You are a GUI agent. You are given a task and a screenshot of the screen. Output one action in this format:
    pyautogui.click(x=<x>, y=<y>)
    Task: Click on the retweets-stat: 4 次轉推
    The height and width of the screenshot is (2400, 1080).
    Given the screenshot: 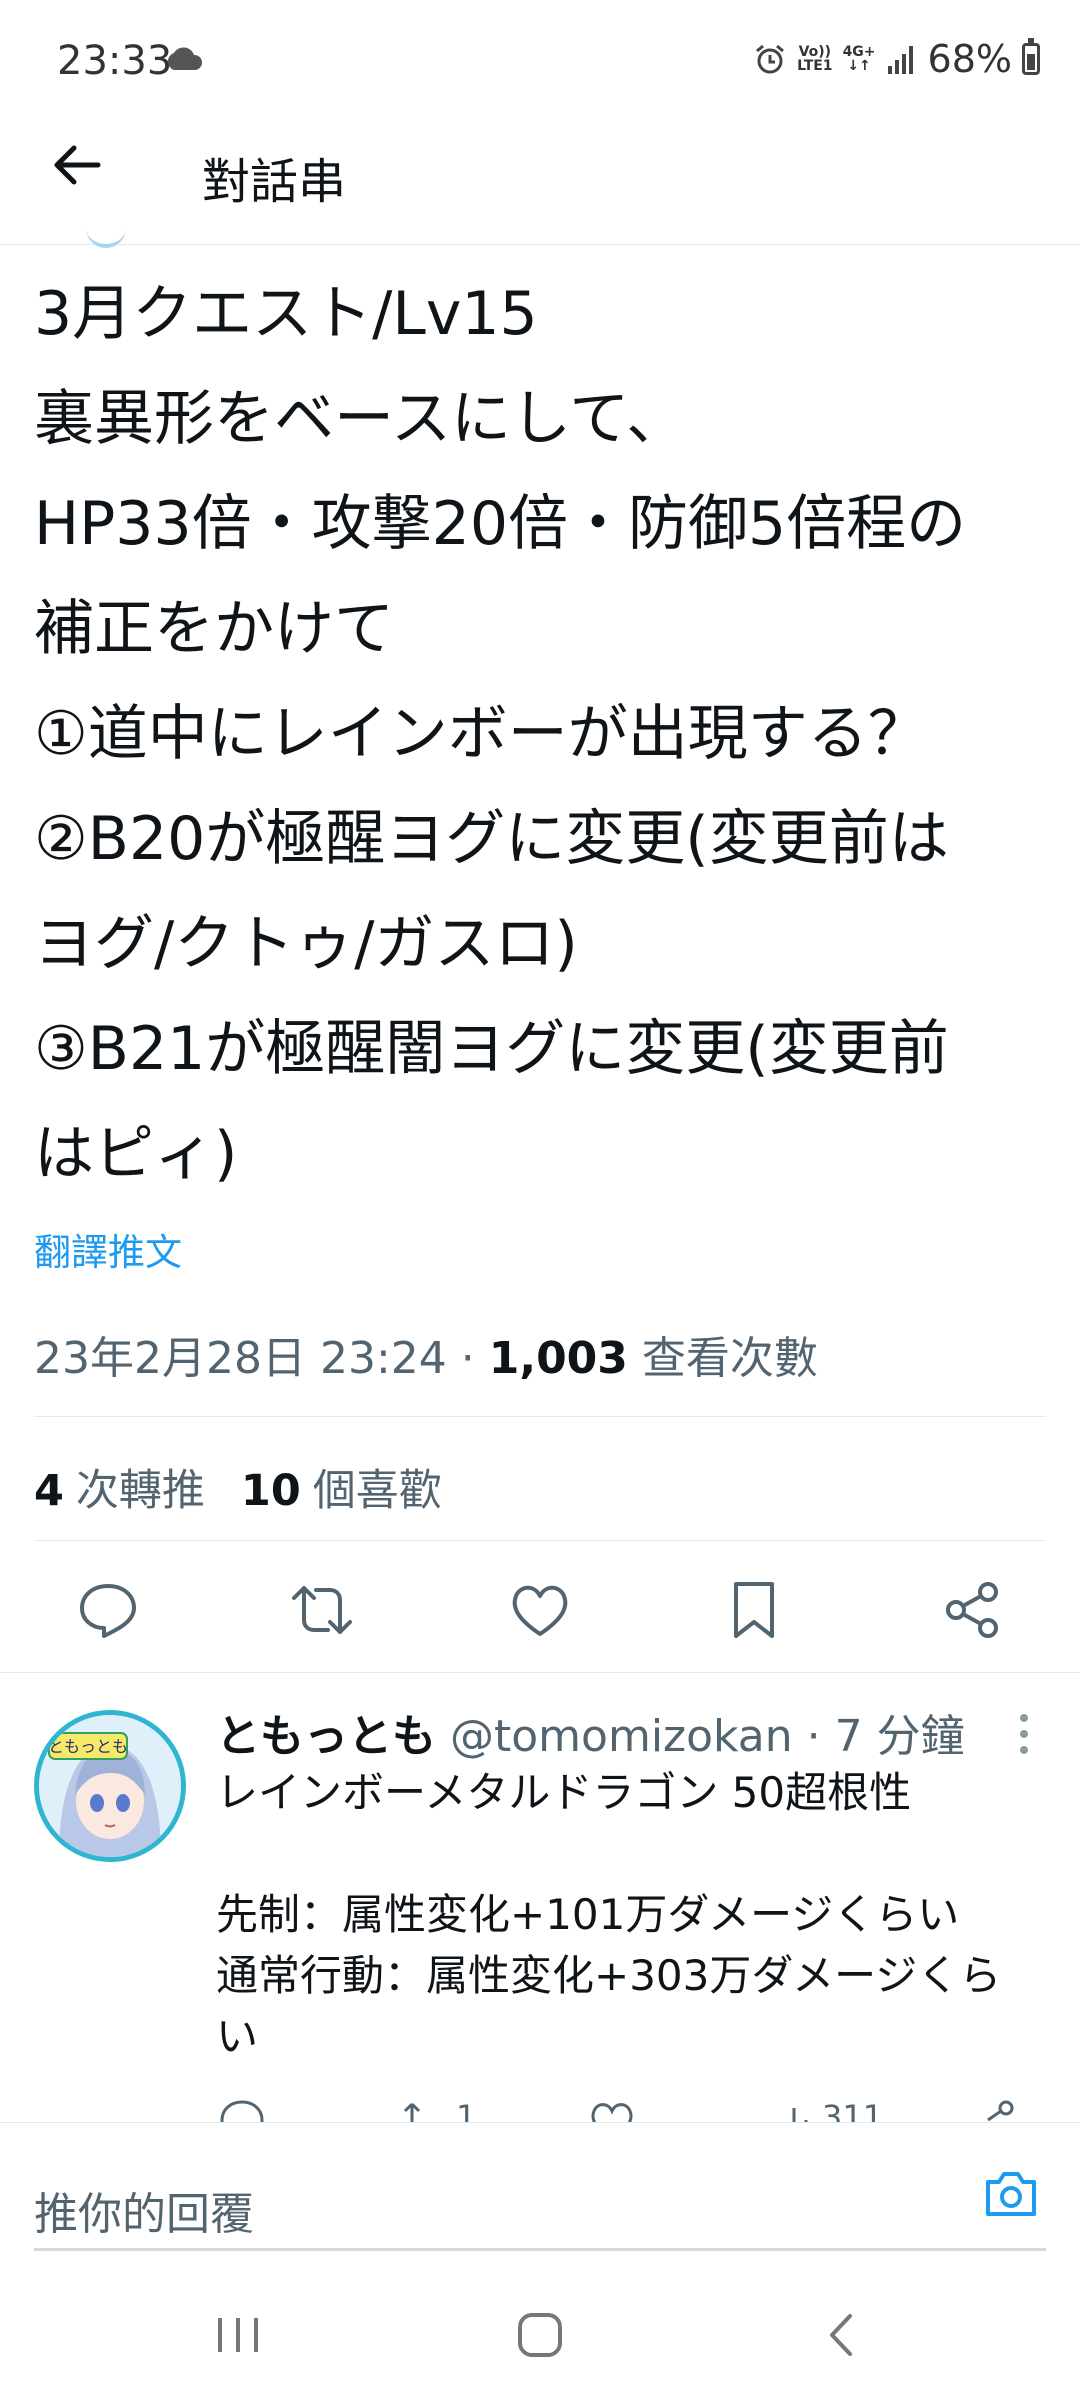 What is the action you would take?
    pyautogui.click(x=119, y=1487)
    